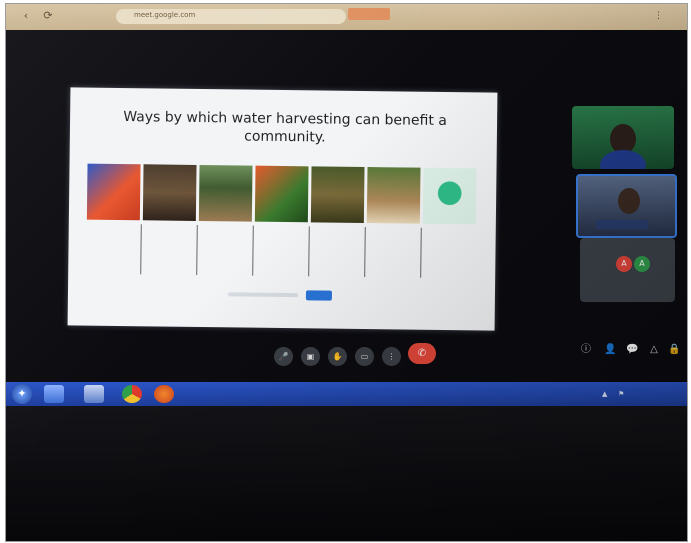  What do you see at coordinates (319, 295) in the screenshot?
I see `slide-pager-button` at bounding box center [319, 295].